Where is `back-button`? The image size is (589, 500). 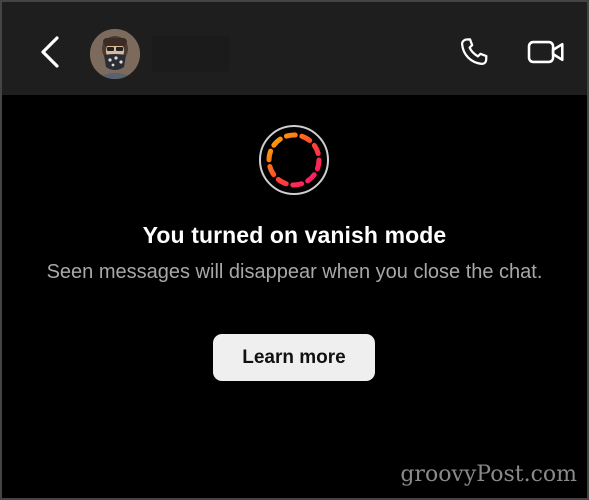
back-button is located at coordinates (50, 52).